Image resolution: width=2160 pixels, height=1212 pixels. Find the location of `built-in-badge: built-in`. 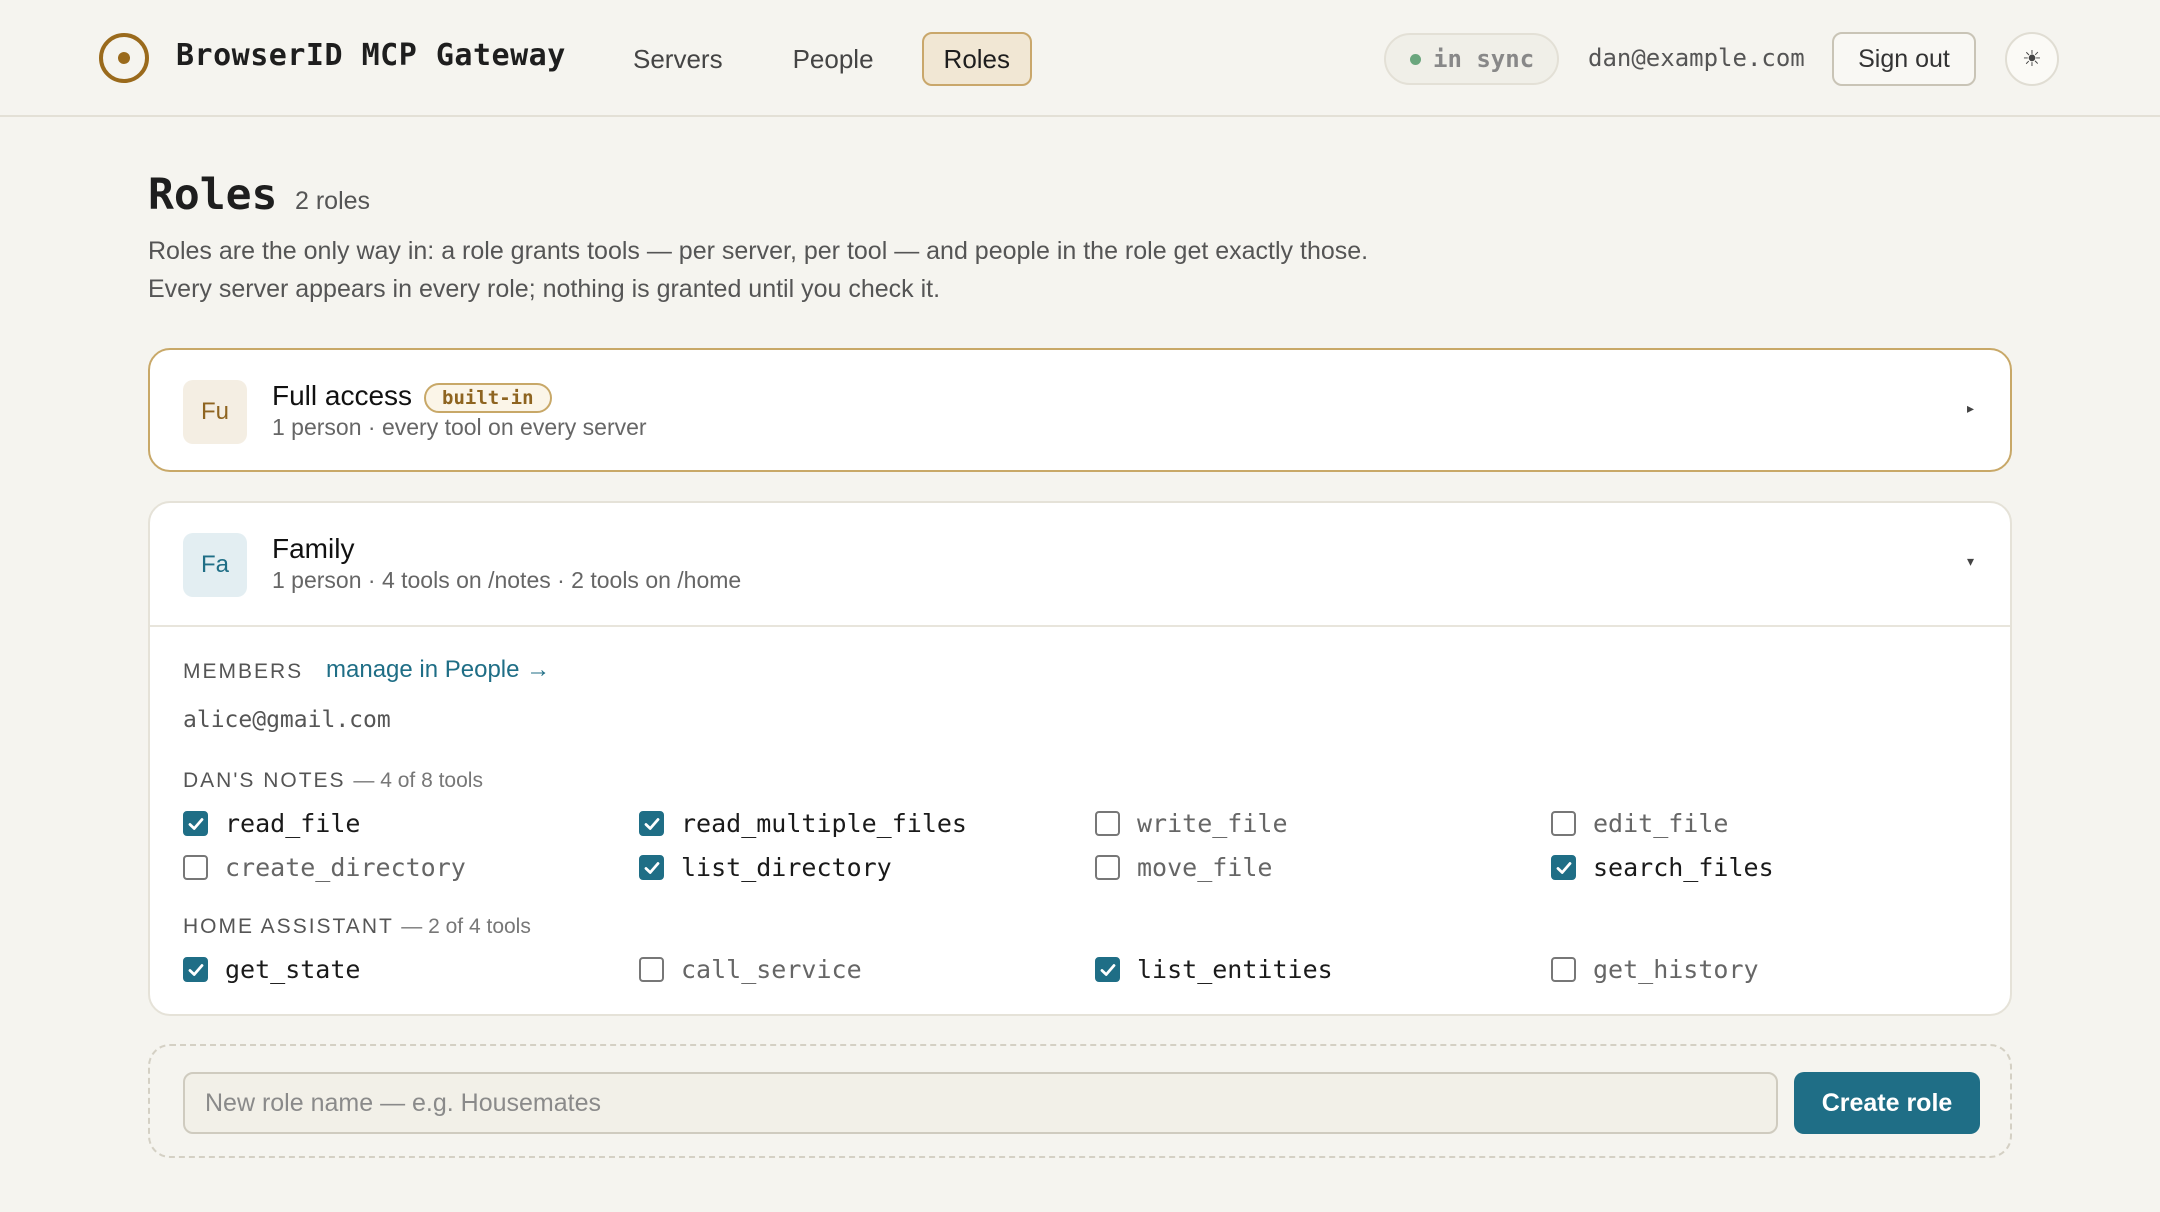

built-in-badge: built-in is located at coordinates (488, 398).